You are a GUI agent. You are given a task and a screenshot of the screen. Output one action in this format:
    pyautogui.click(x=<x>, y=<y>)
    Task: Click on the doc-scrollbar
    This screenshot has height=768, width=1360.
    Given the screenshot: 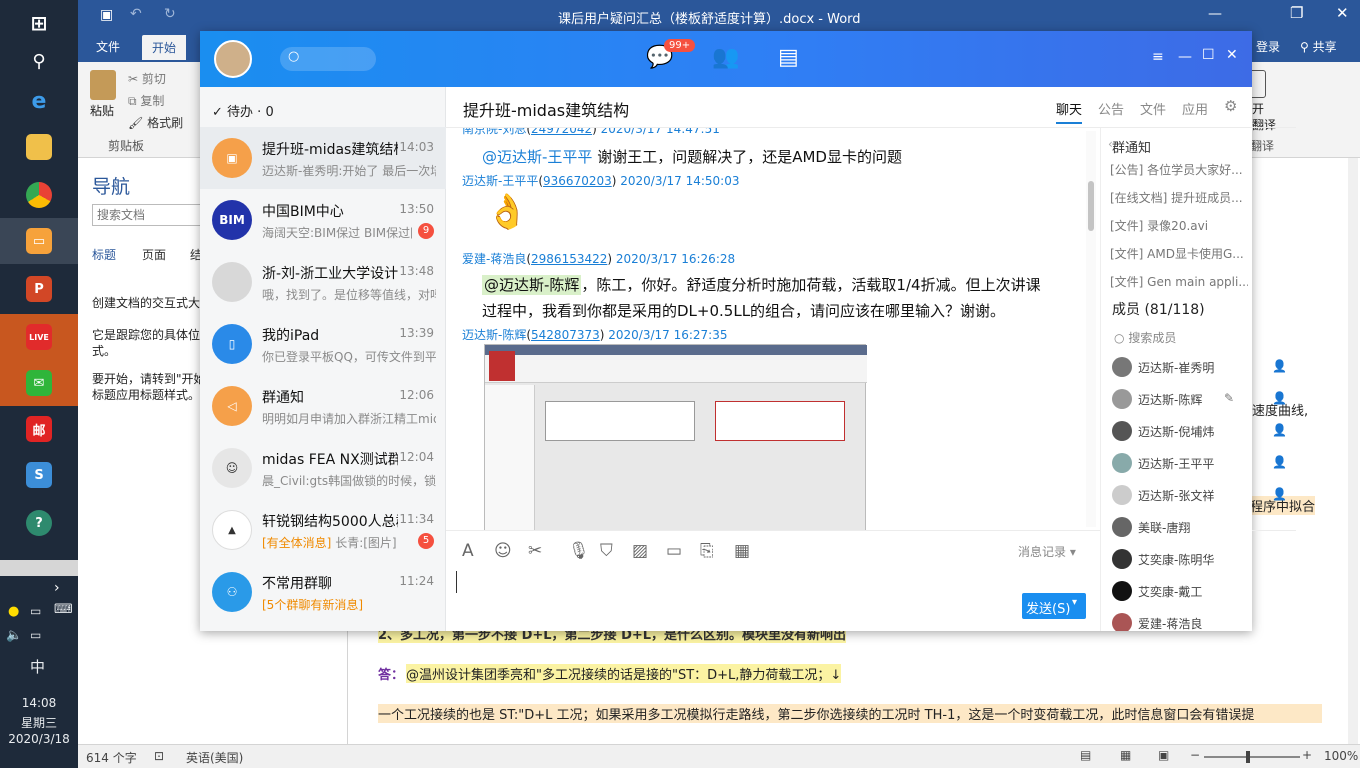 What is the action you would take?
    pyautogui.click(x=1353, y=451)
    